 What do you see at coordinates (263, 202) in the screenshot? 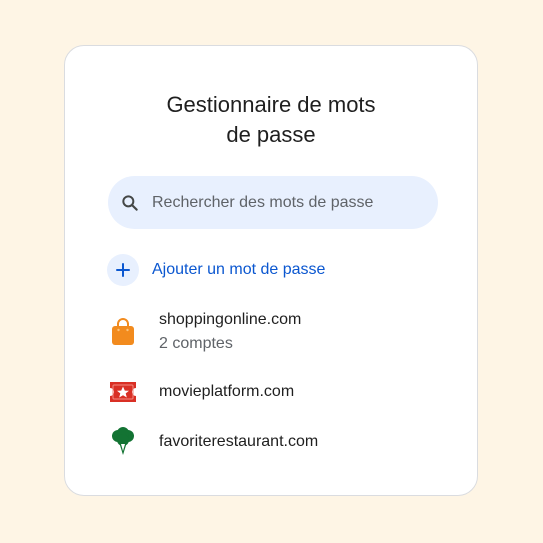
I see `search-placeholder: Rechercher des mots de passe` at bounding box center [263, 202].